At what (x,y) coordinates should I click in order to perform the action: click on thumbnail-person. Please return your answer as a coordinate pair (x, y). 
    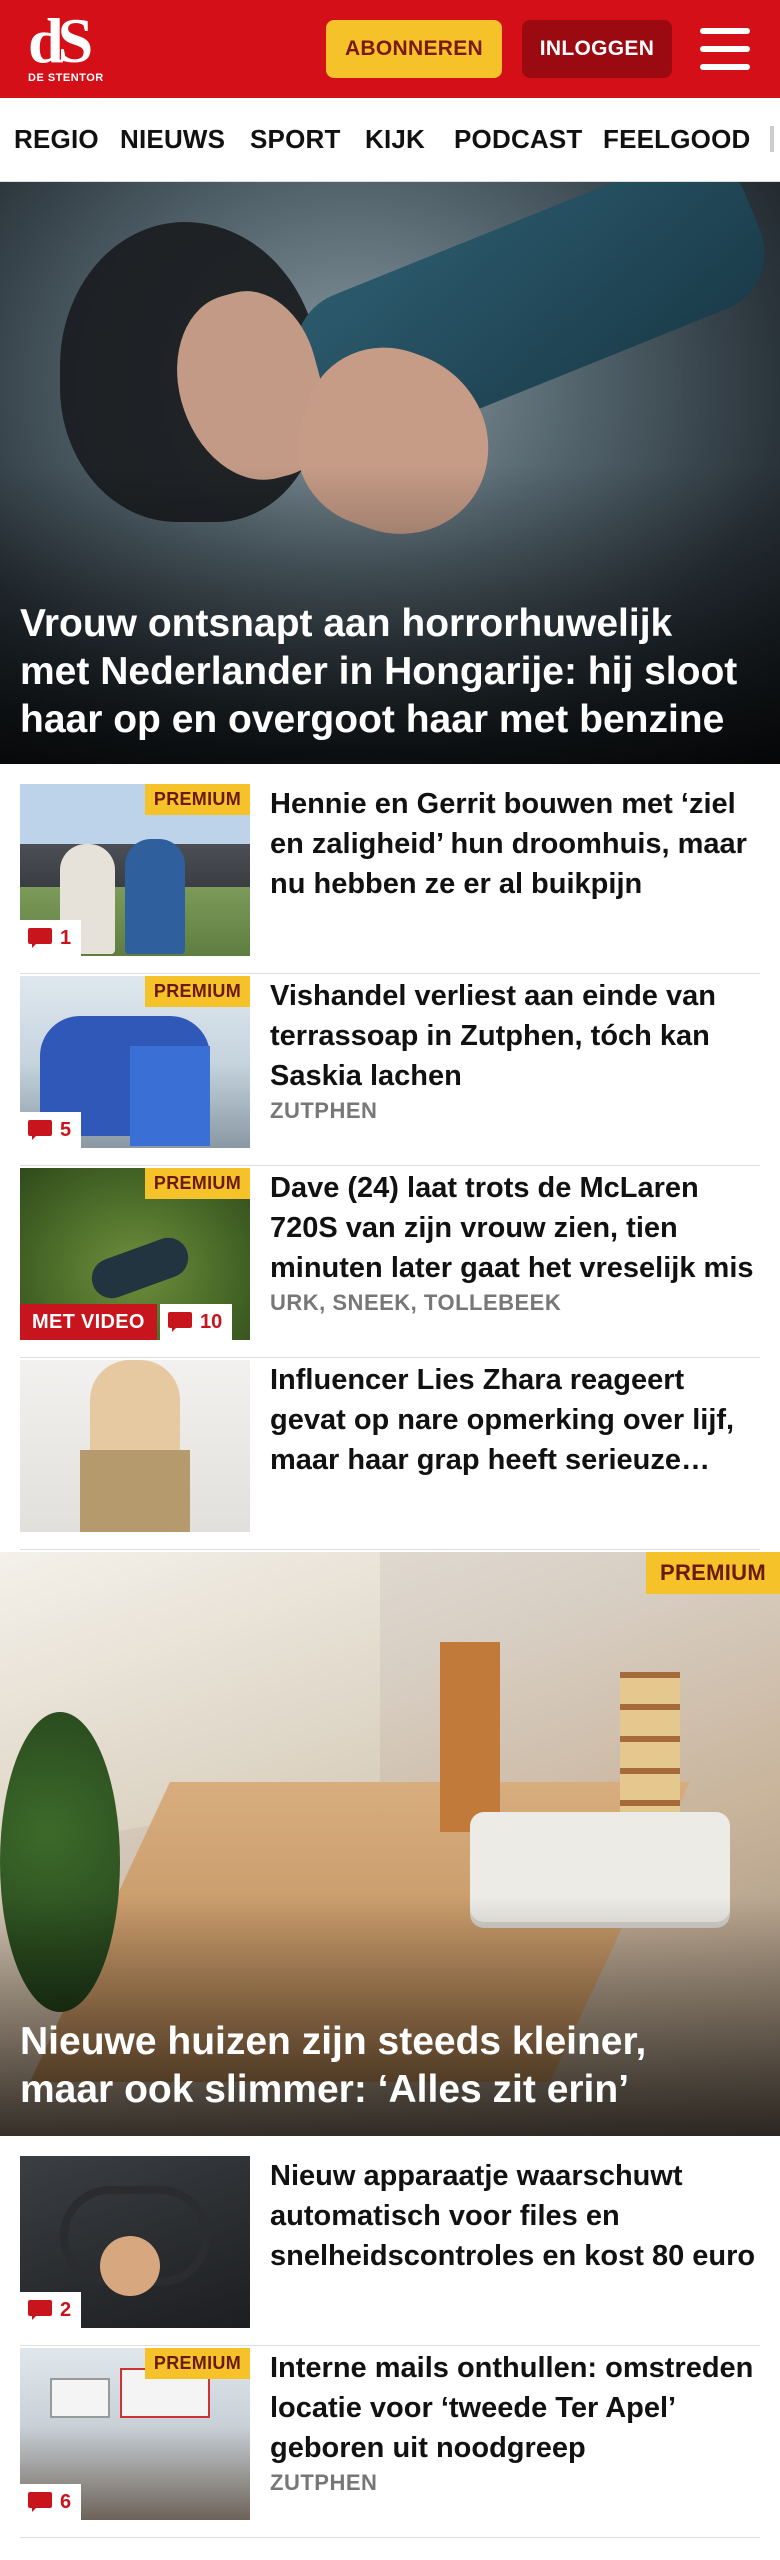
    Looking at the image, I should click on (155, 896).